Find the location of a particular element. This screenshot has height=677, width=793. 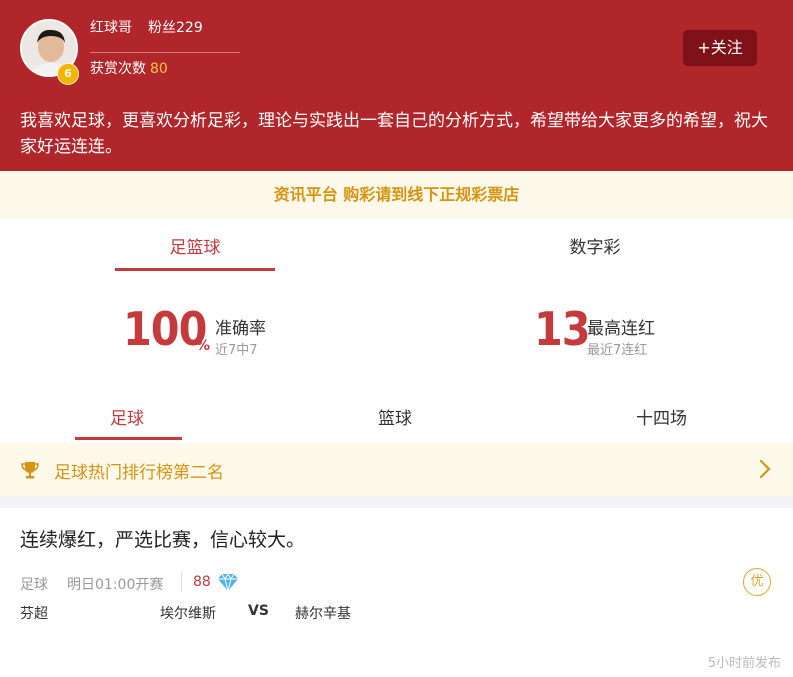

follow-button: +关注 is located at coordinates (720, 48).